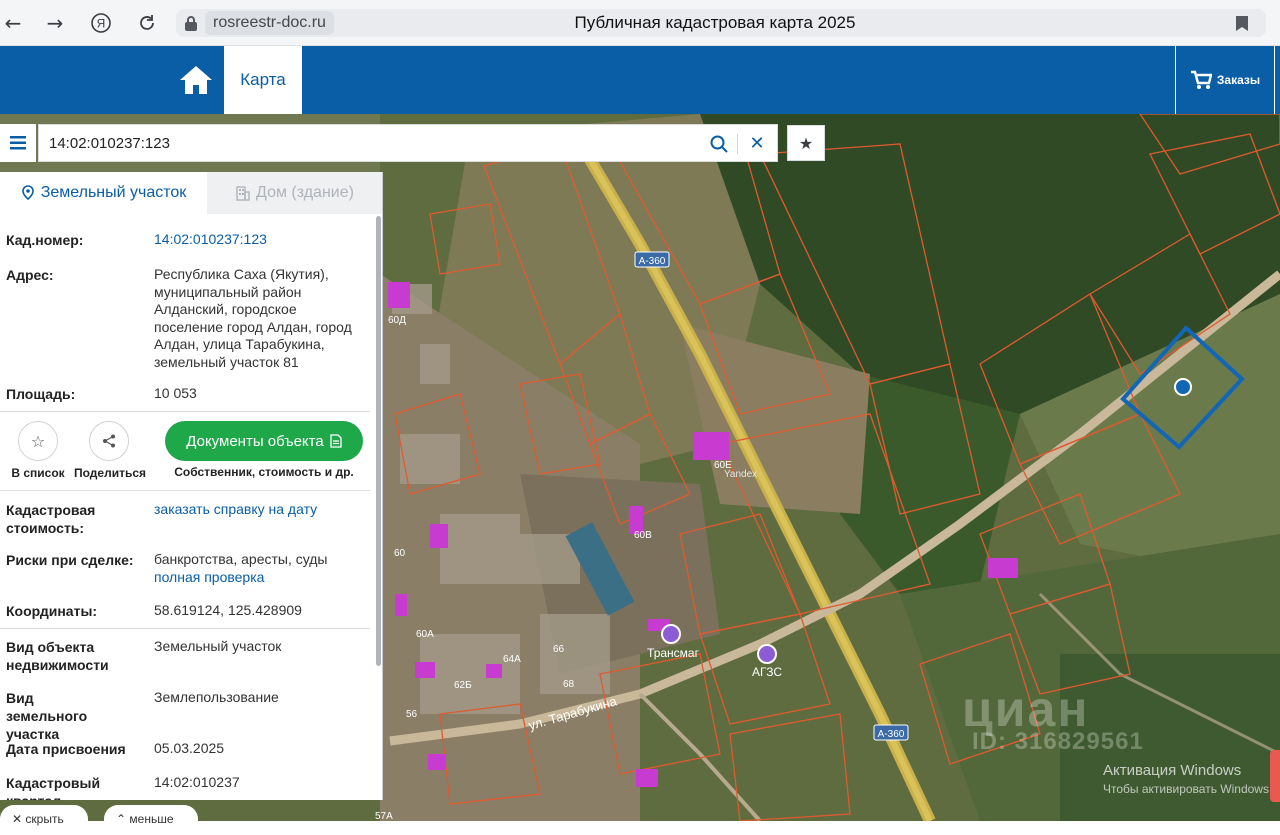 This screenshot has width=1280, height=835. I want to click on map-label-60d: 60Д, so click(397, 320).